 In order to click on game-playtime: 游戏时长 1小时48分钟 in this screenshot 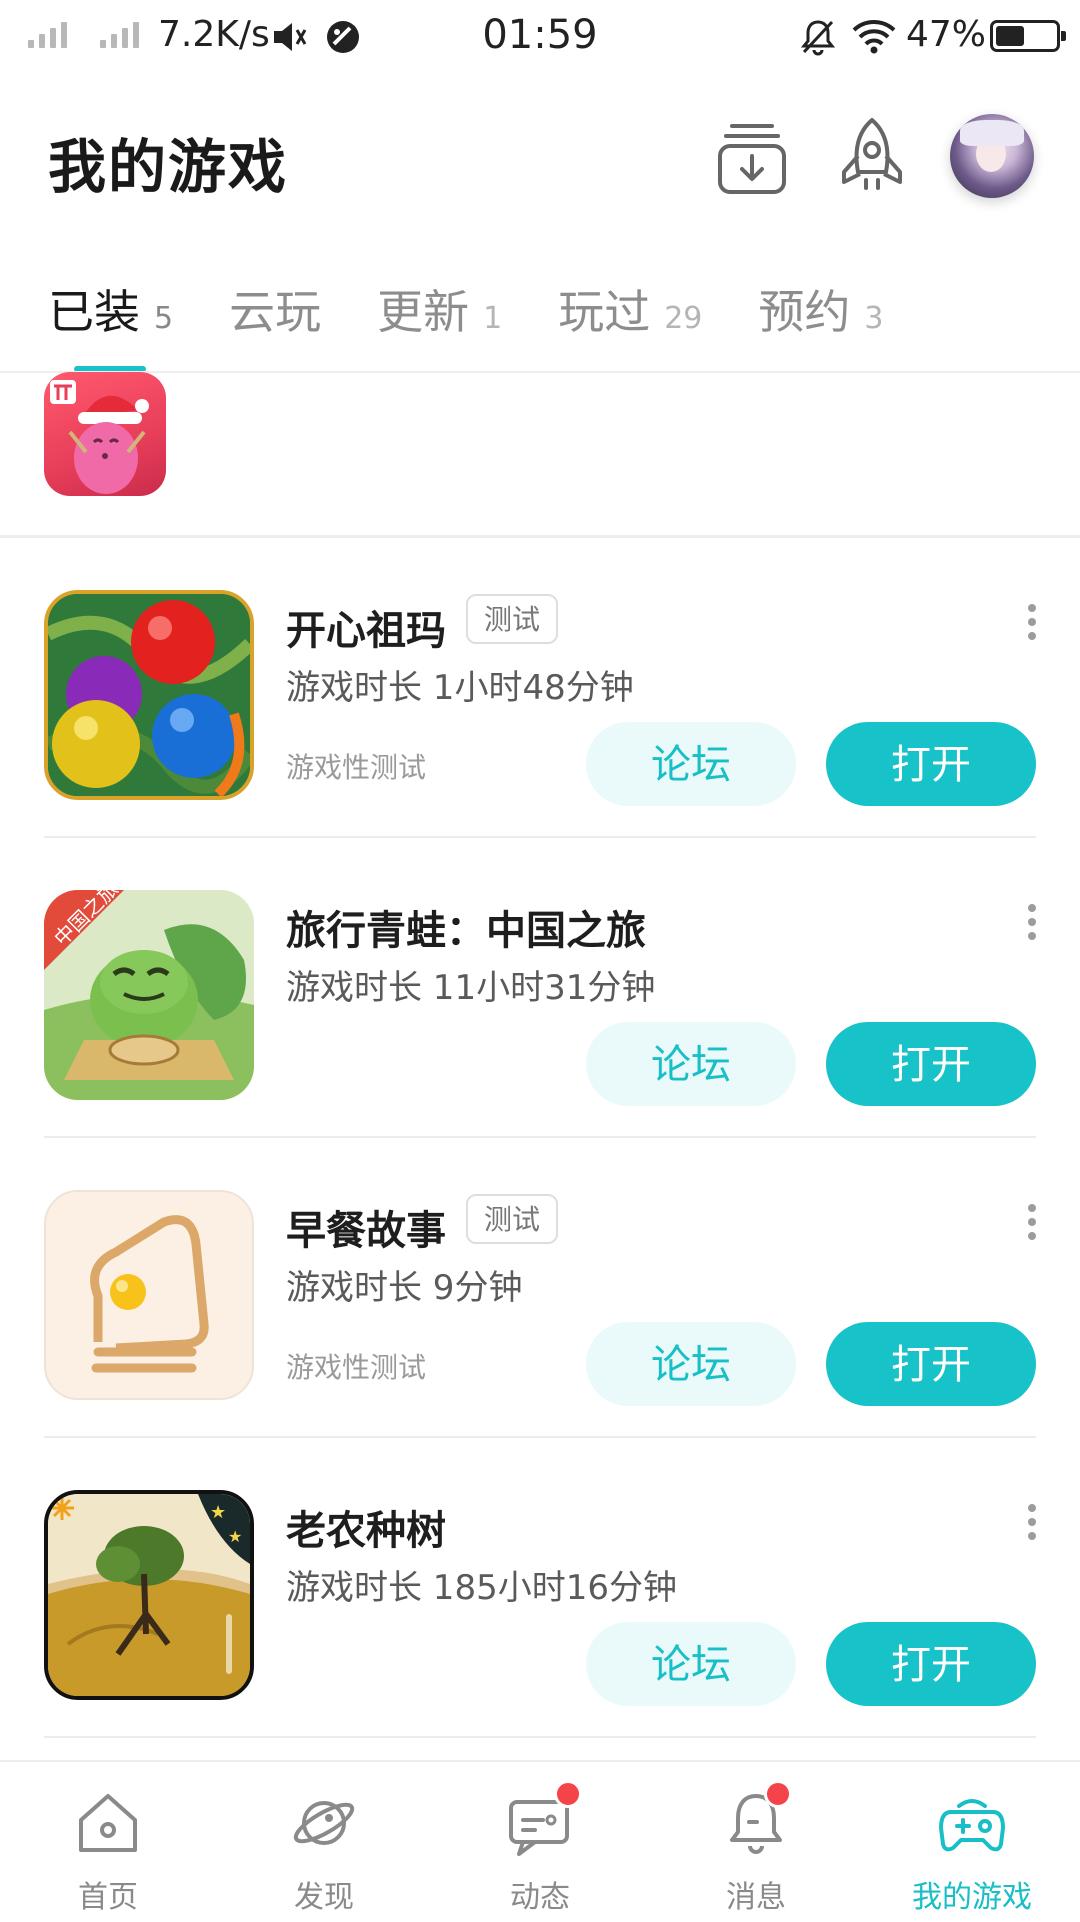, I will do `click(460, 688)`.